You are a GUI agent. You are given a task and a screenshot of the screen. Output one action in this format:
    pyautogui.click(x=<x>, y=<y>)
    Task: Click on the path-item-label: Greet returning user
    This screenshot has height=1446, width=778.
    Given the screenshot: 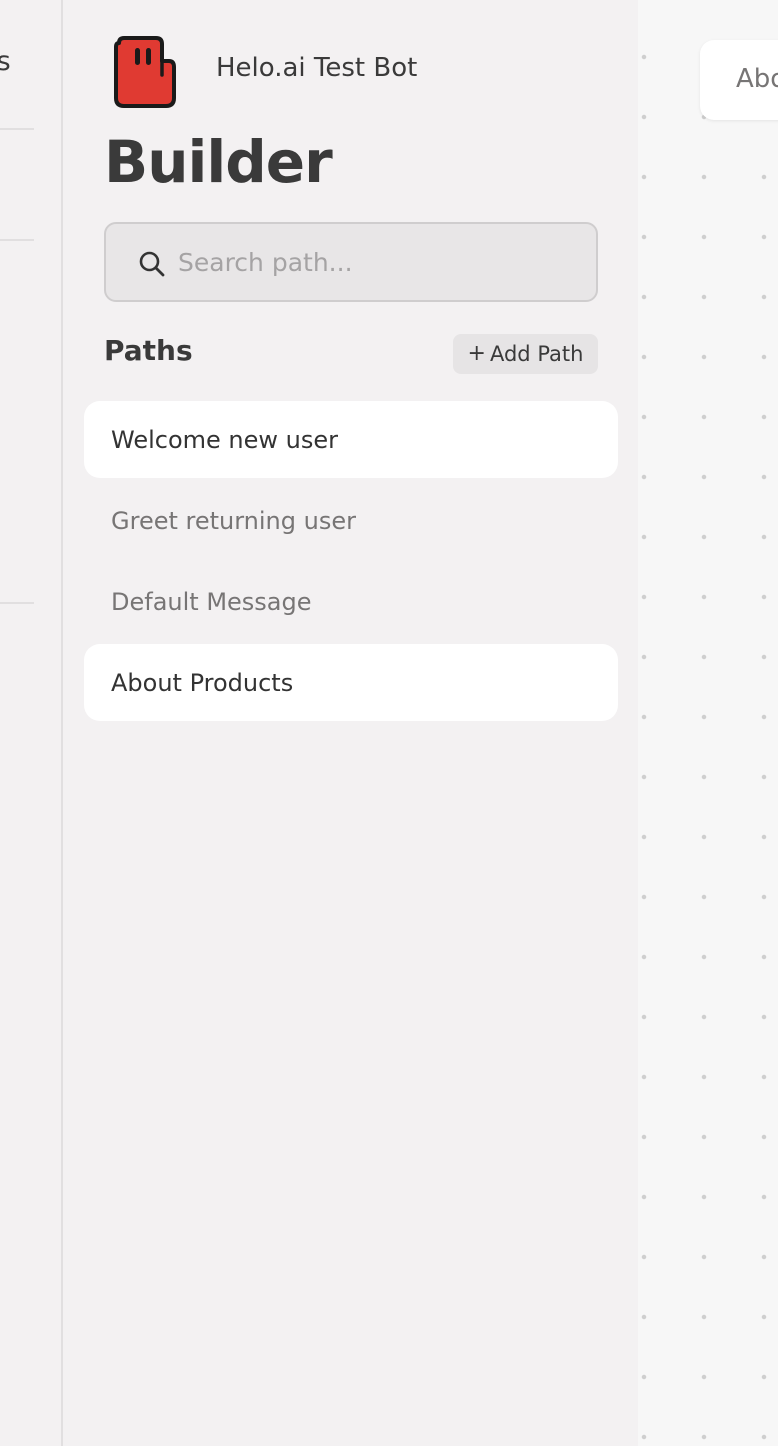 What is the action you would take?
    pyautogui.click(x=233, y=520)
    